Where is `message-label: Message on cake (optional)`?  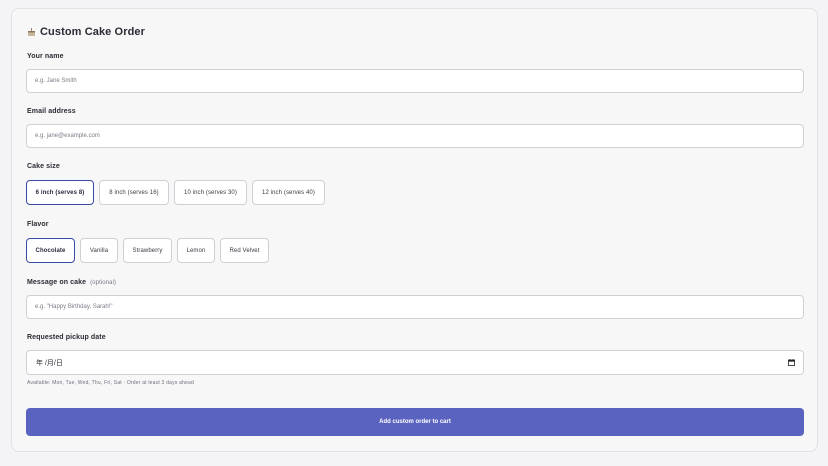
message-label: Message on cake (optional) is located at coordinates (71, 282).